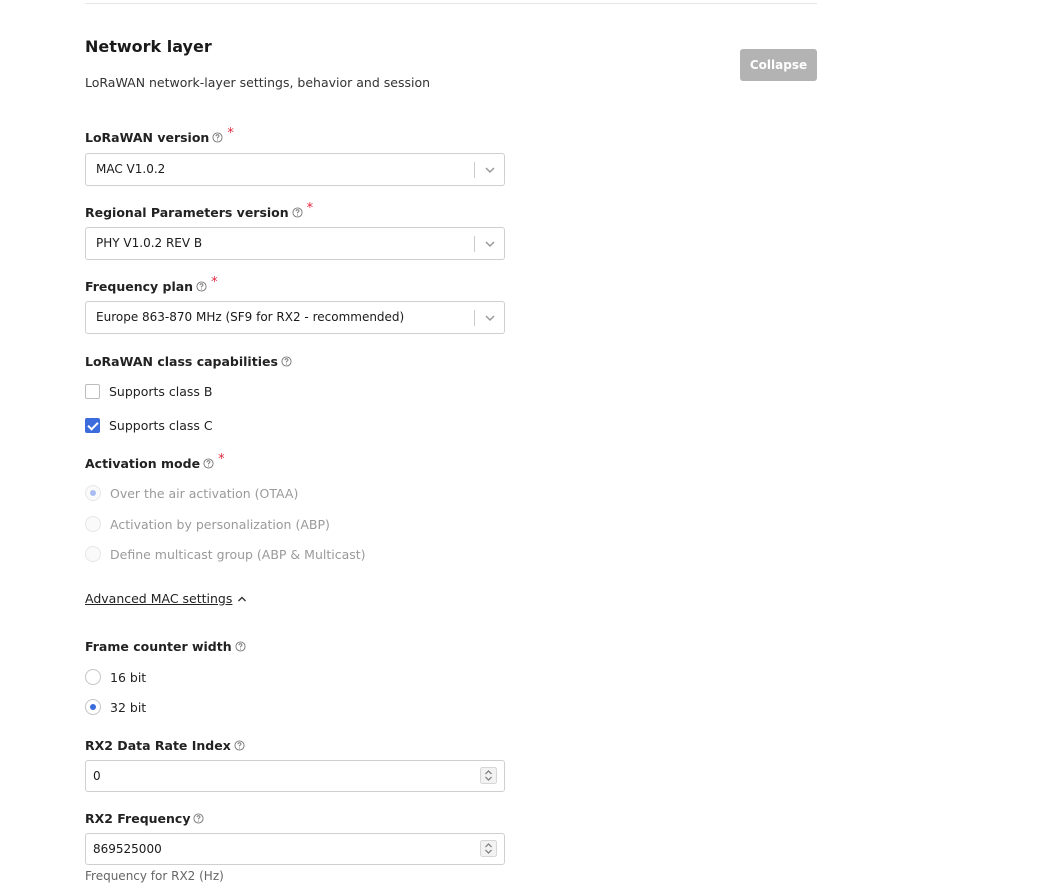  I want to click on class-capabilities-label-text: LoRaWAN class capabilities, so click(181, 361).